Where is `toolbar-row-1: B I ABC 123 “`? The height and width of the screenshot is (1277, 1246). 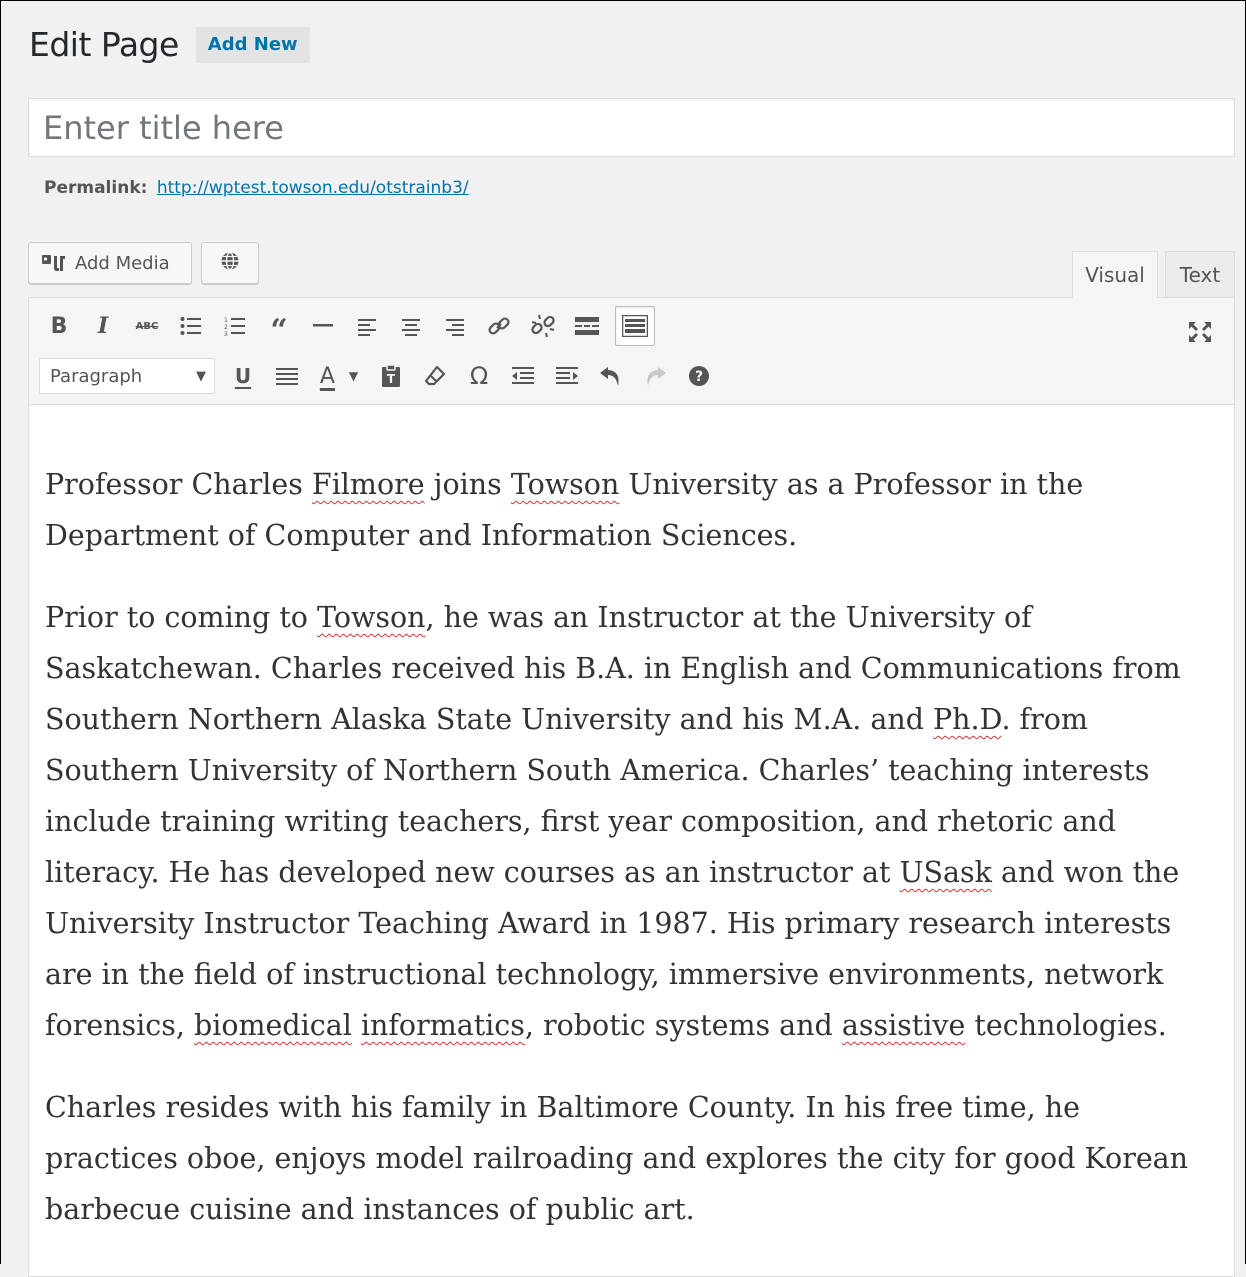 toolbar-row-1: B I ABC 123 “ is located at coordinates (346, 326).